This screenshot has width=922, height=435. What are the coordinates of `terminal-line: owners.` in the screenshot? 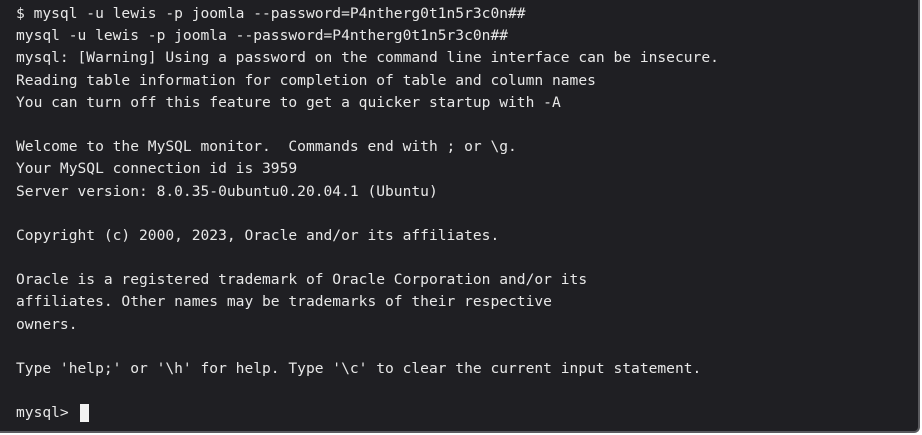 It's located at (47, 324).